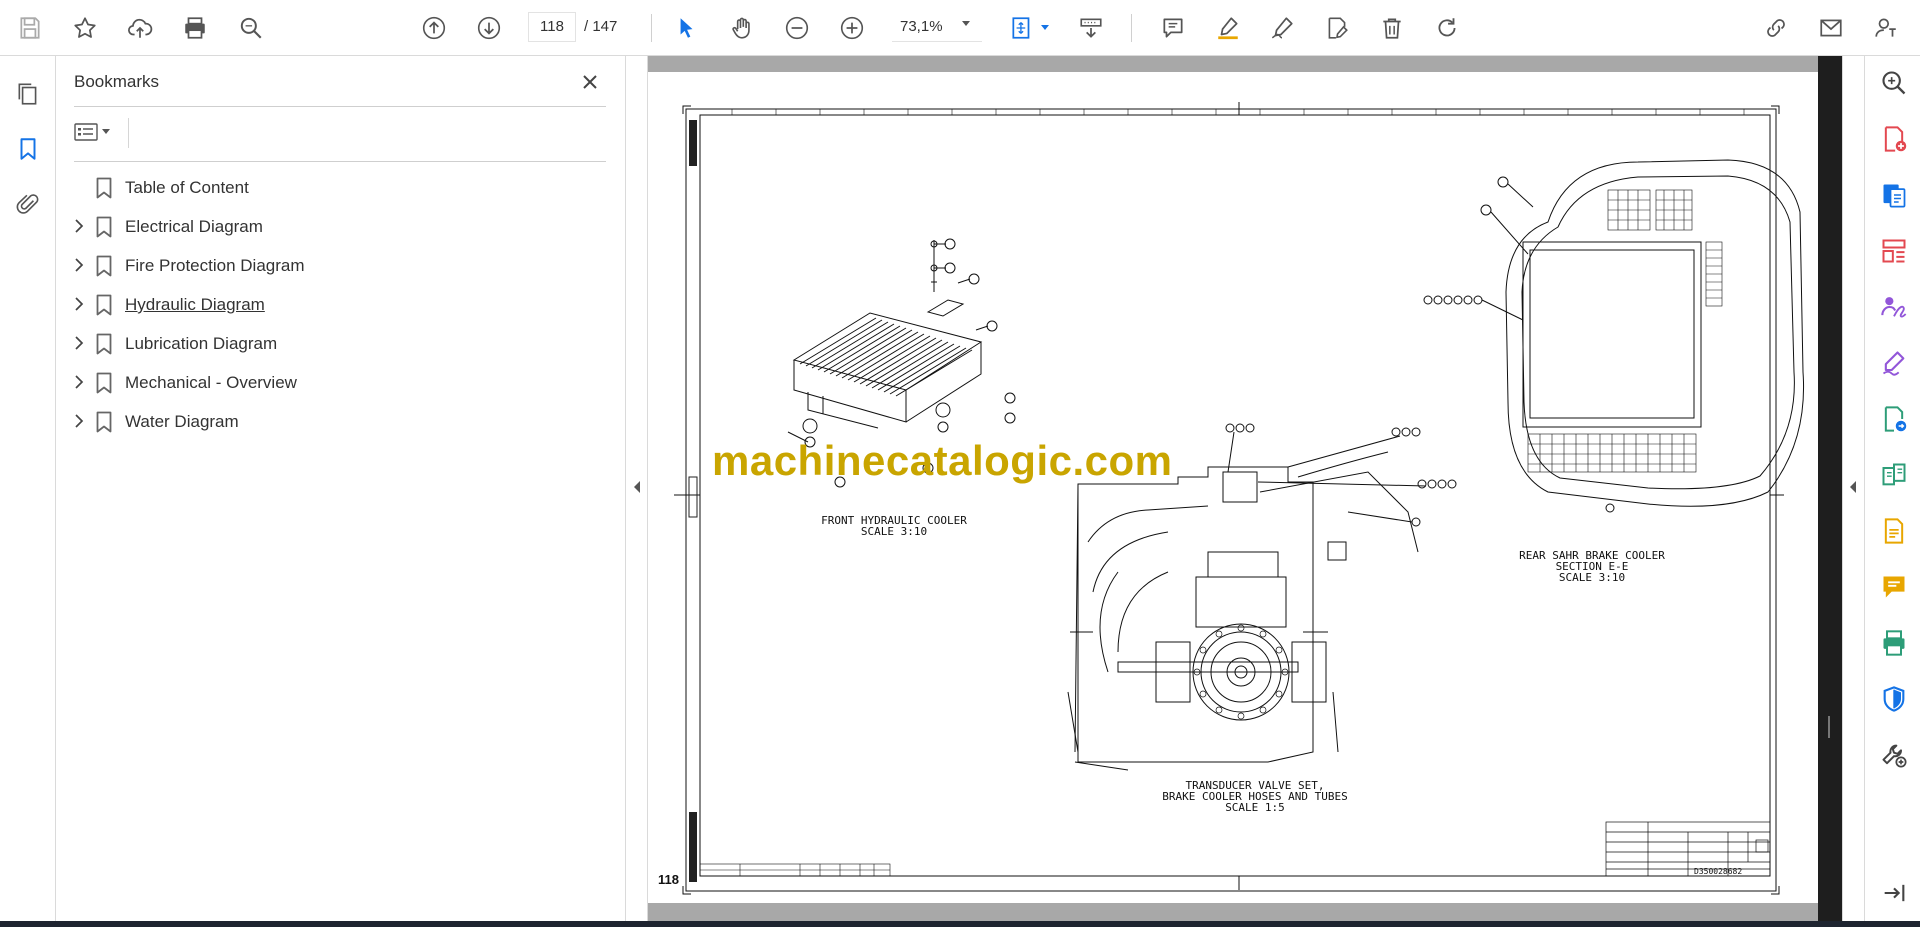 The width and height of the screenshot is (1920, 927). What do you see at coordinates (1894, 363) in the screenshot?
I see `fill-sign-icon` at bounding box center [1894, 363].